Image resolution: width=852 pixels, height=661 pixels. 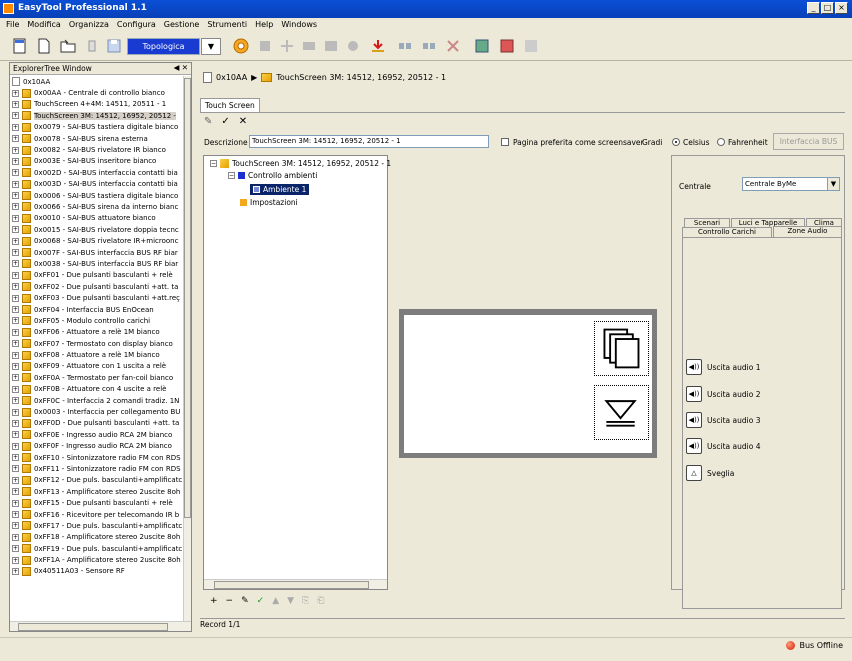 I want to click on tree-item: +0x0068 - SAI-BUS rivelatore IR+microonc, so click(x=97, y=240).